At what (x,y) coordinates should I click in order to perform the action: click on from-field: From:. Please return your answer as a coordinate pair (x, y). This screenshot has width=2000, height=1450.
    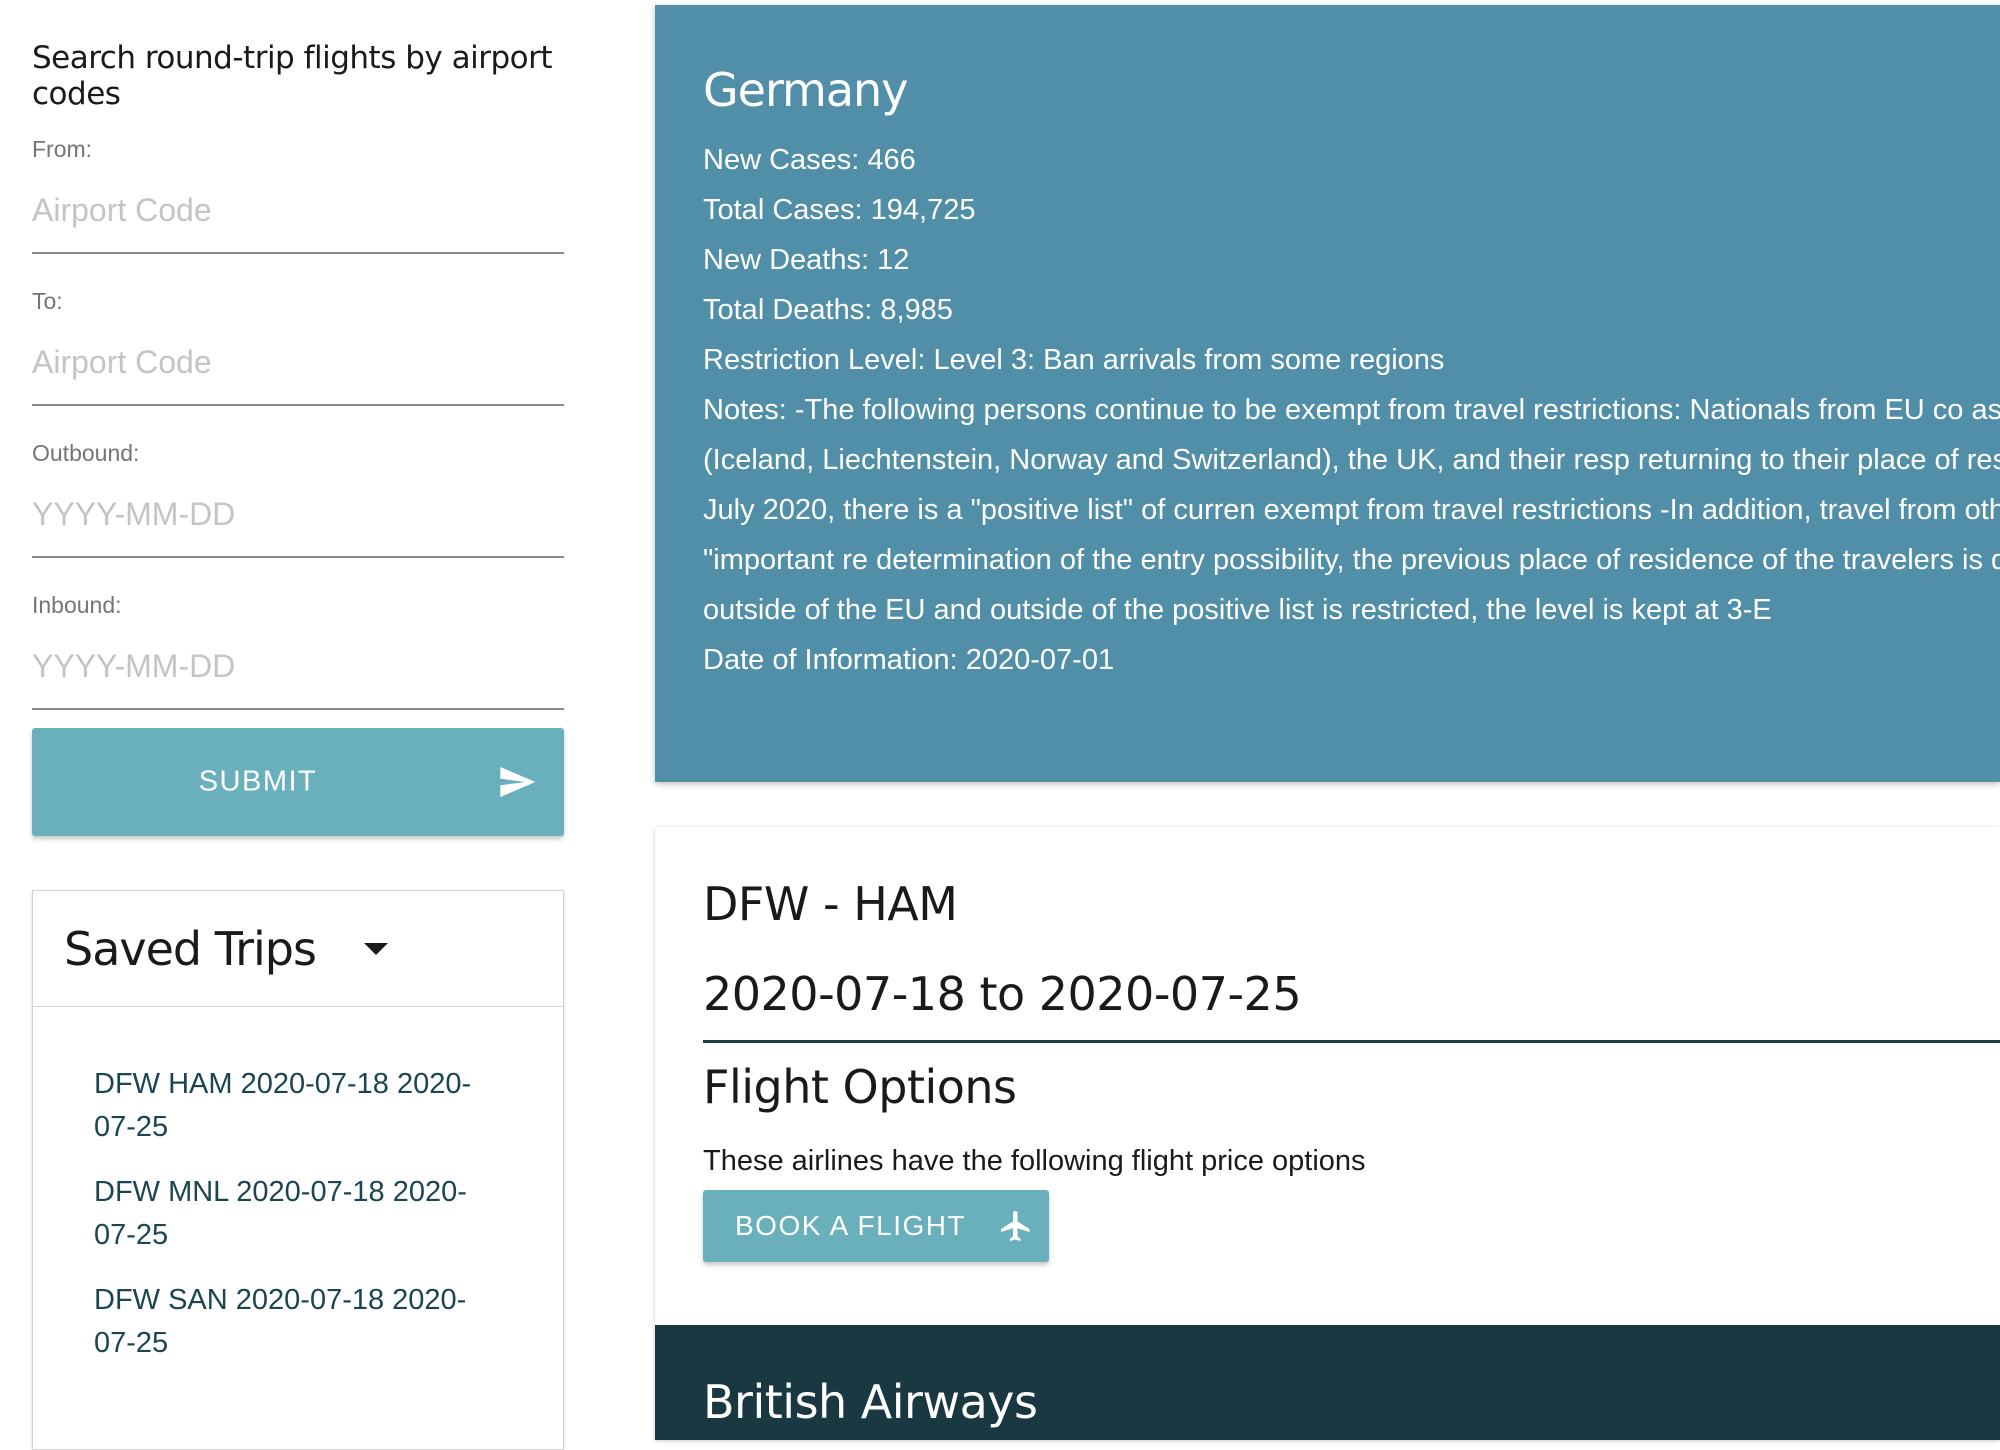
    Looking at the image, I should click on (298, 188).